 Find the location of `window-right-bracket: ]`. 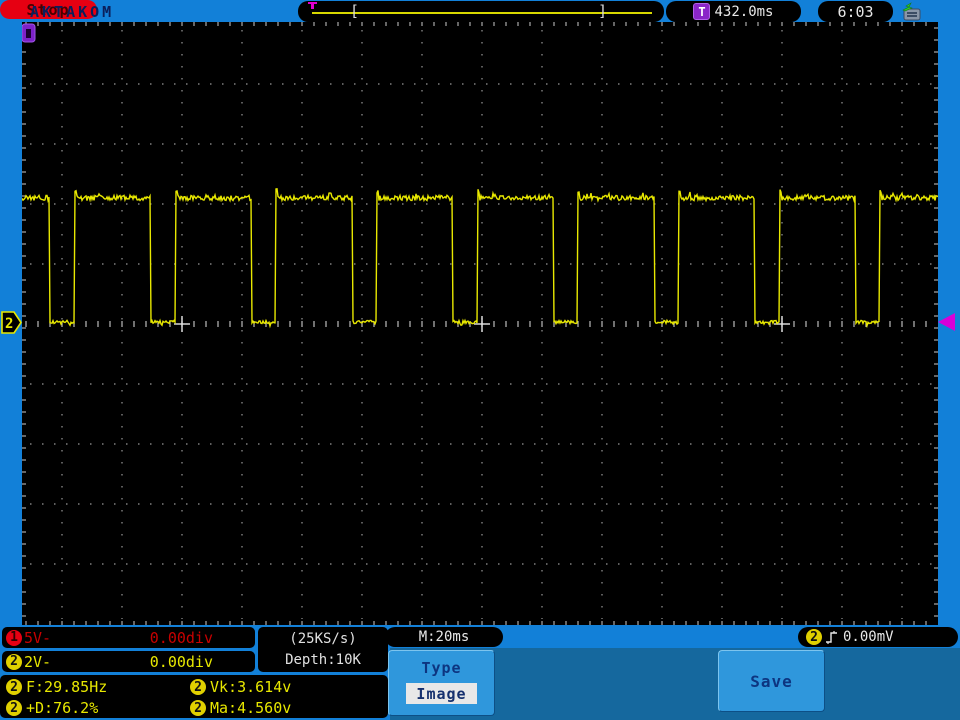

window-right-bracket: ] is located at coordinates (603, 11).